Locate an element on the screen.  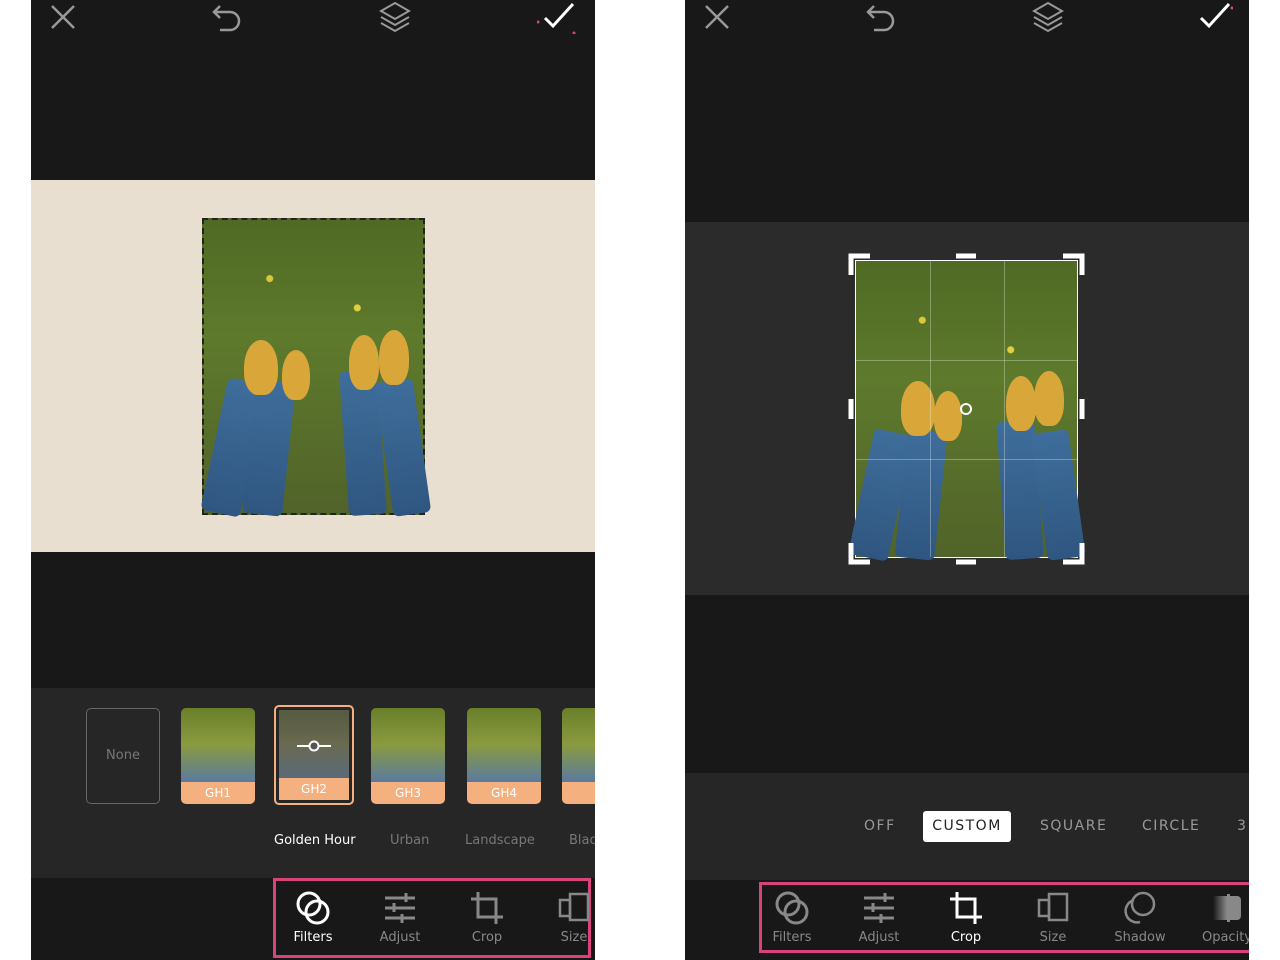
category-black: Blac is located at coordinates (582, 840).